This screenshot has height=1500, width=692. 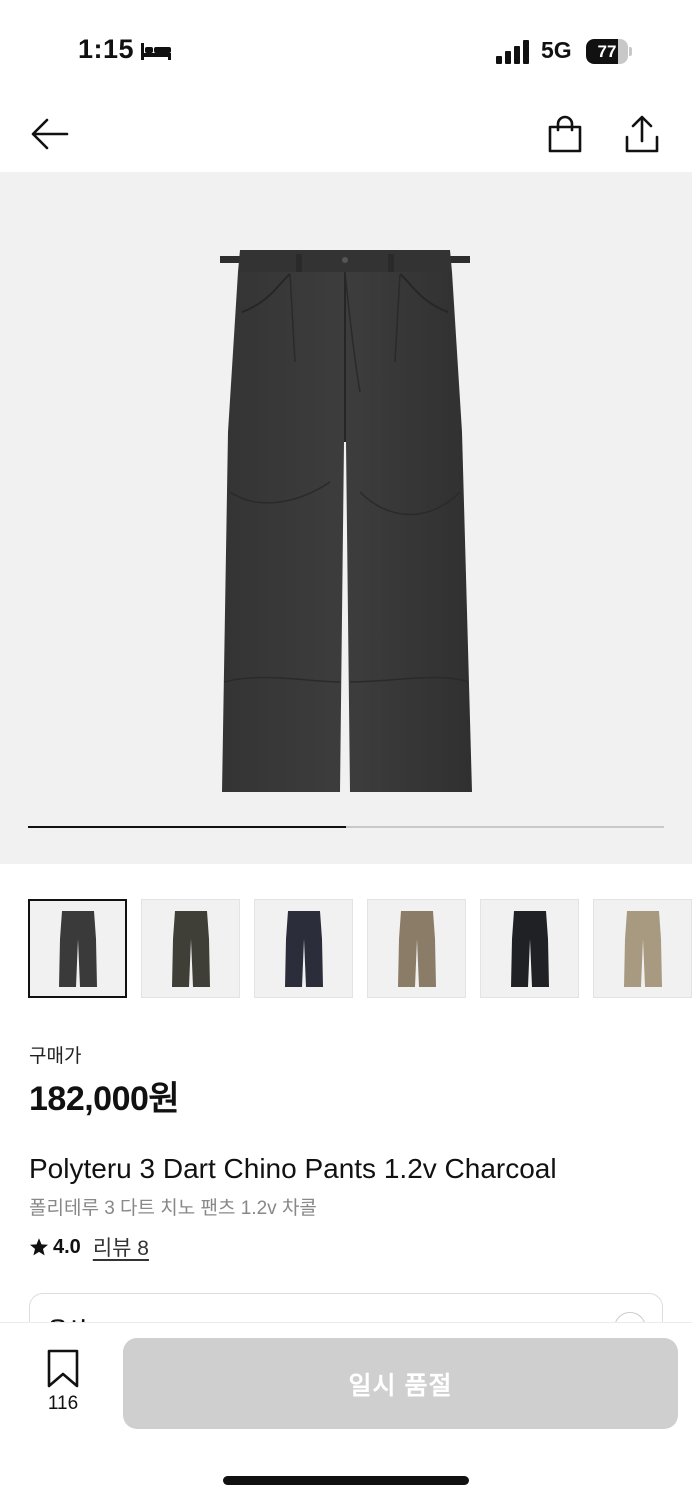 What do you see at coordinates (67, 1246) in the screenshot?
I see `rating-value: 4.0` at bounding box center [67, 1246].